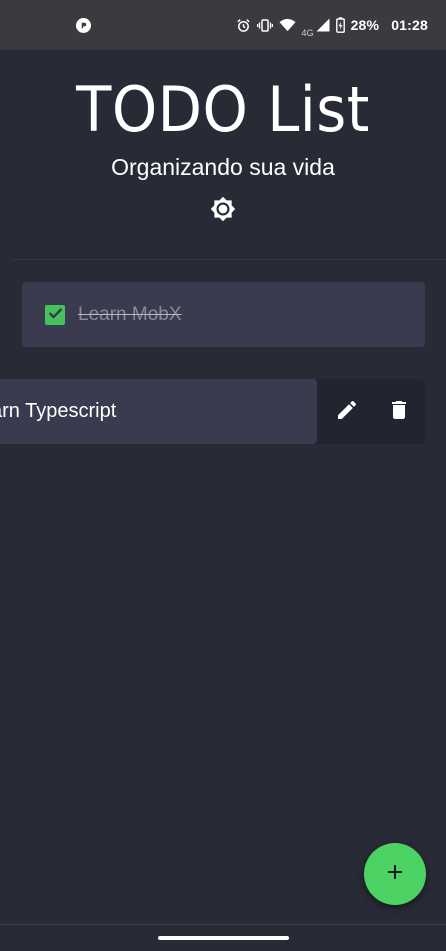  I want to click on app-notification-icon, so click(83, 25).